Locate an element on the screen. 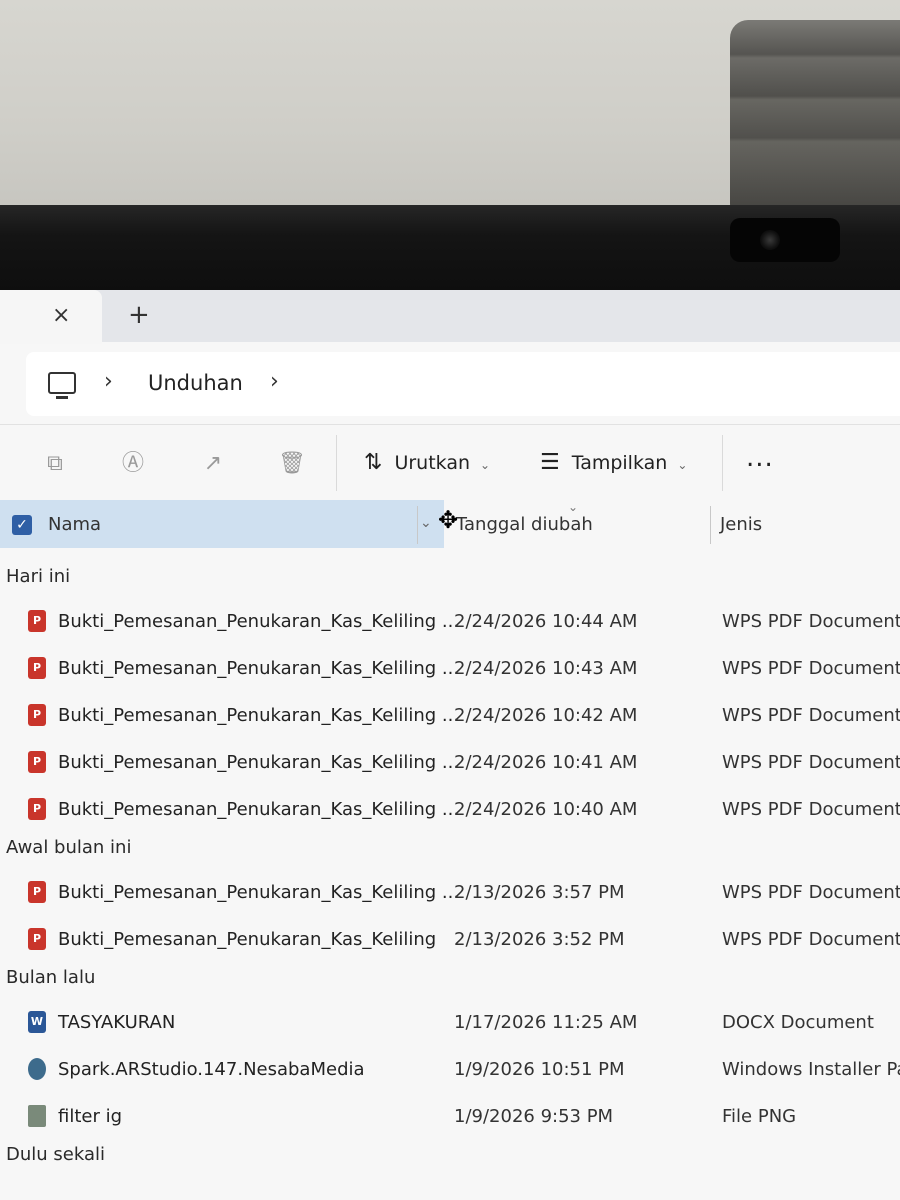 The image size is (900, 1200). resize-cursor-icon: ✥ is located at coordinates (448, 520).